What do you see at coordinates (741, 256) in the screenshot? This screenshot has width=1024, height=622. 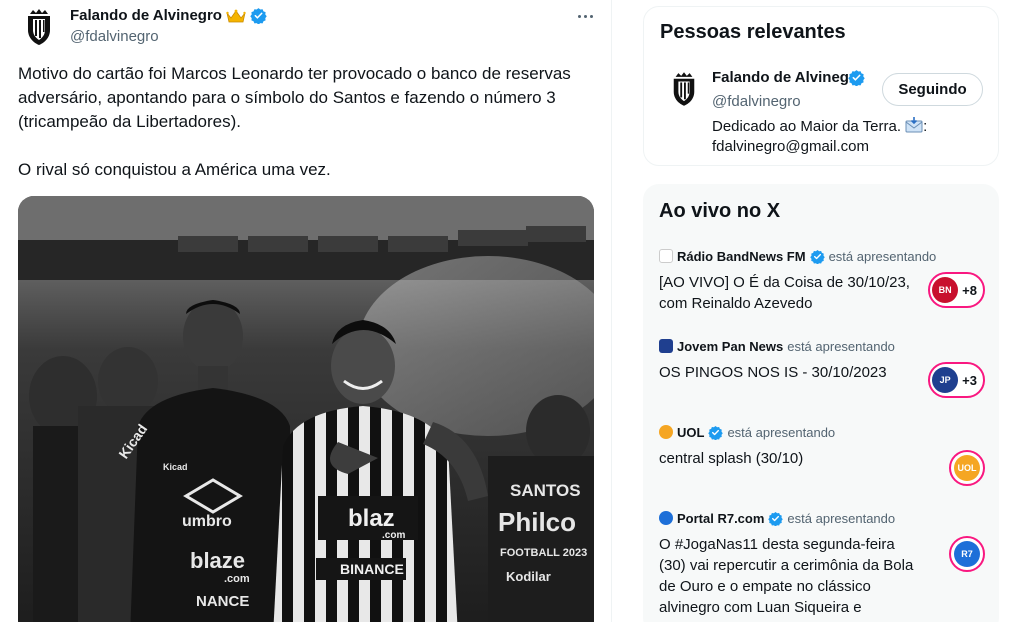 I see `live-source-name: Rádio BandNews FM` at bounding box center [741, 256].